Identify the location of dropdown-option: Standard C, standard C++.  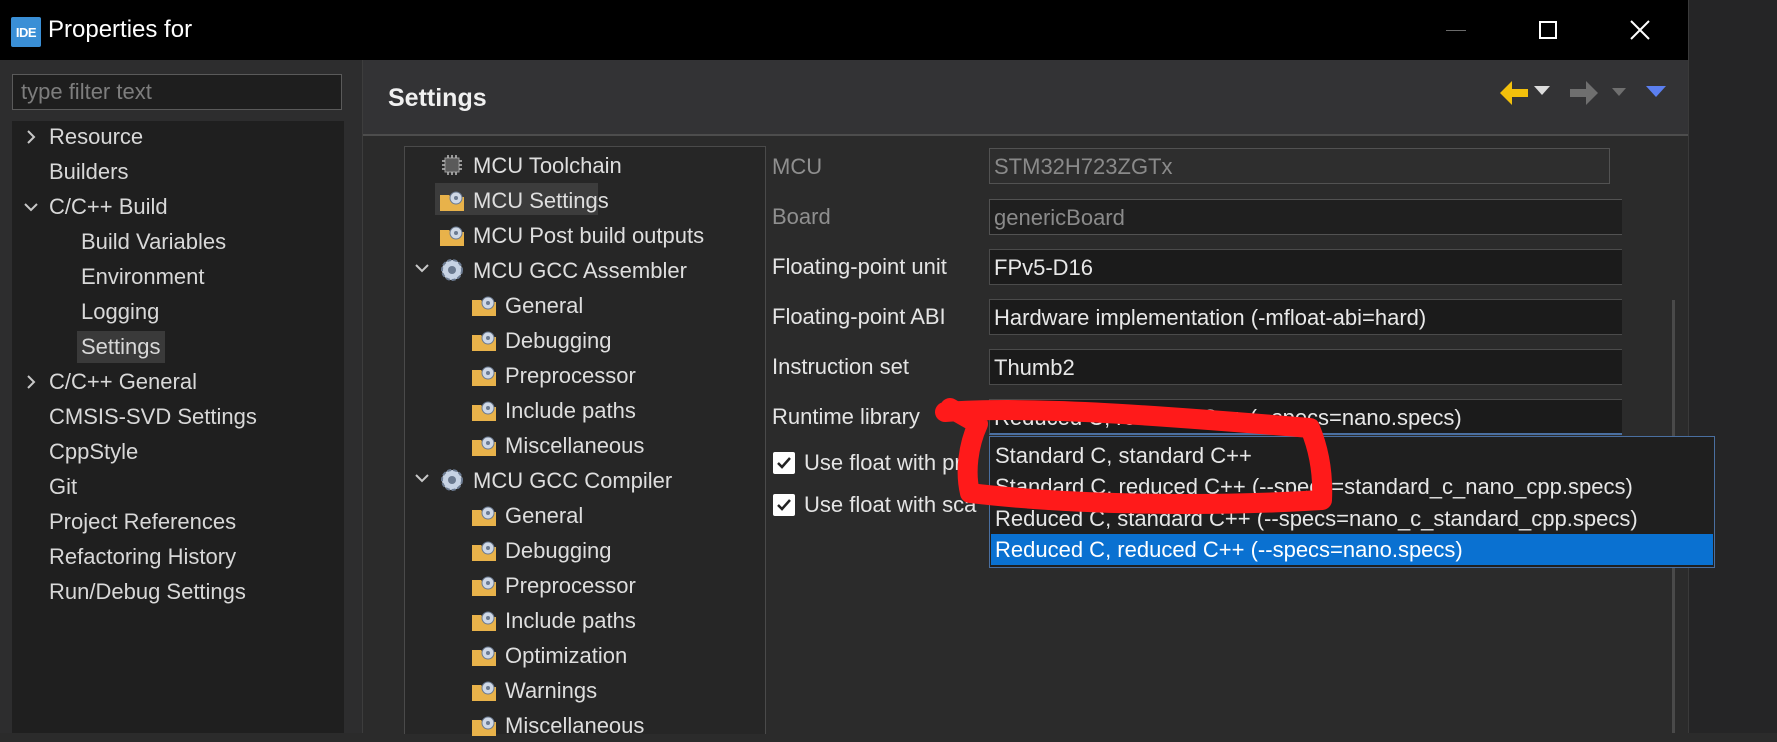
(1352, 455).